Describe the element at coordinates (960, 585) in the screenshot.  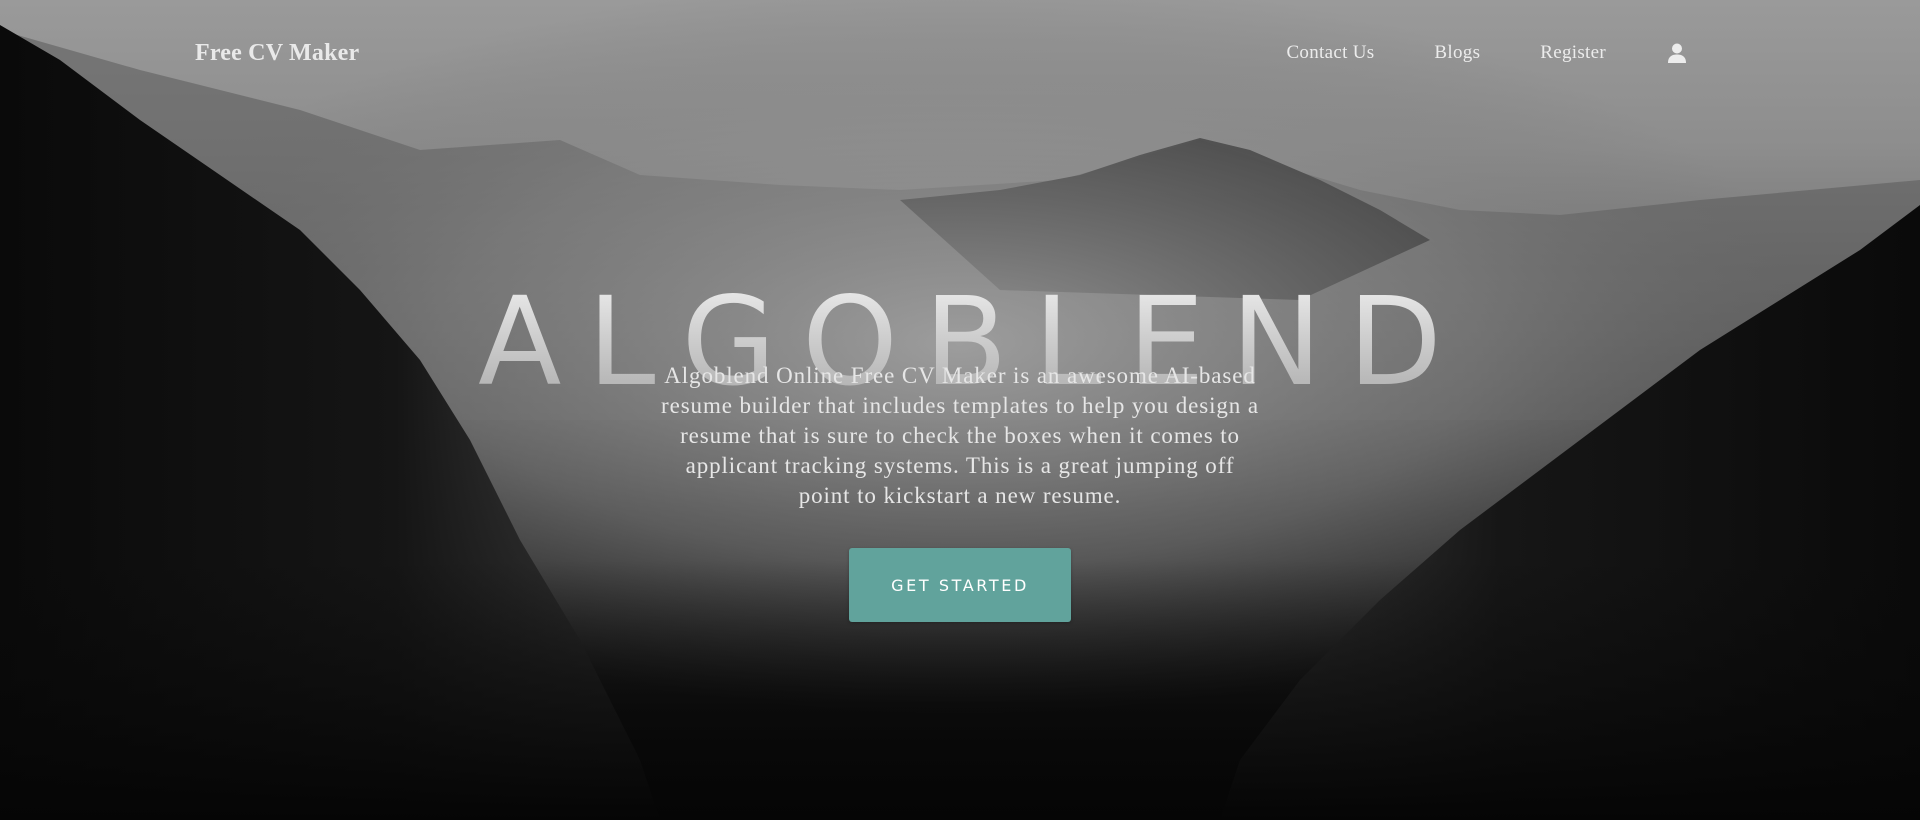
I see `get-started-button: GET STARTED` at that location.